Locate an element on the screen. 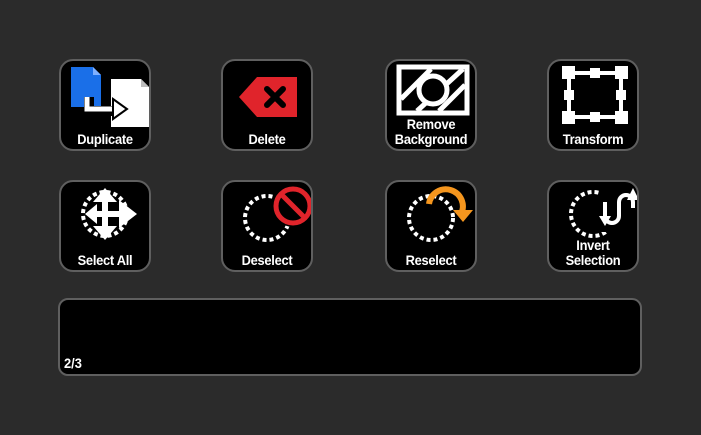  page-strip: 2/3 is located at coordinates (350, 337).